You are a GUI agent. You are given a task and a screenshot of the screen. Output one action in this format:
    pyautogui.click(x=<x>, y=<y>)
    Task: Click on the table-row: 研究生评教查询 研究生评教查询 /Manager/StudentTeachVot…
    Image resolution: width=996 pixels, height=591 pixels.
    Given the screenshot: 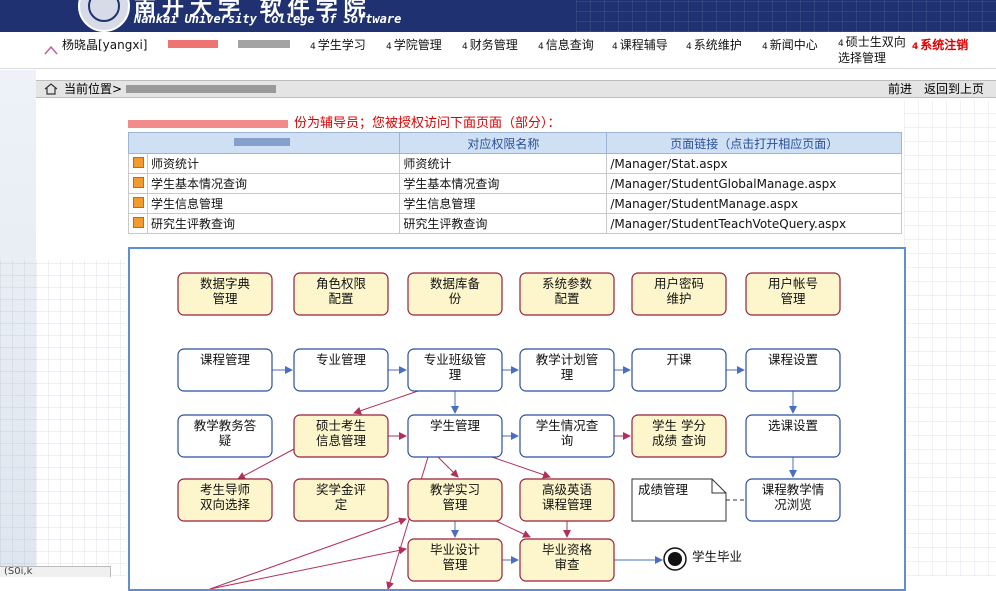 What is the action you would take?
    pyautogui.click(x=515, y=223)
    